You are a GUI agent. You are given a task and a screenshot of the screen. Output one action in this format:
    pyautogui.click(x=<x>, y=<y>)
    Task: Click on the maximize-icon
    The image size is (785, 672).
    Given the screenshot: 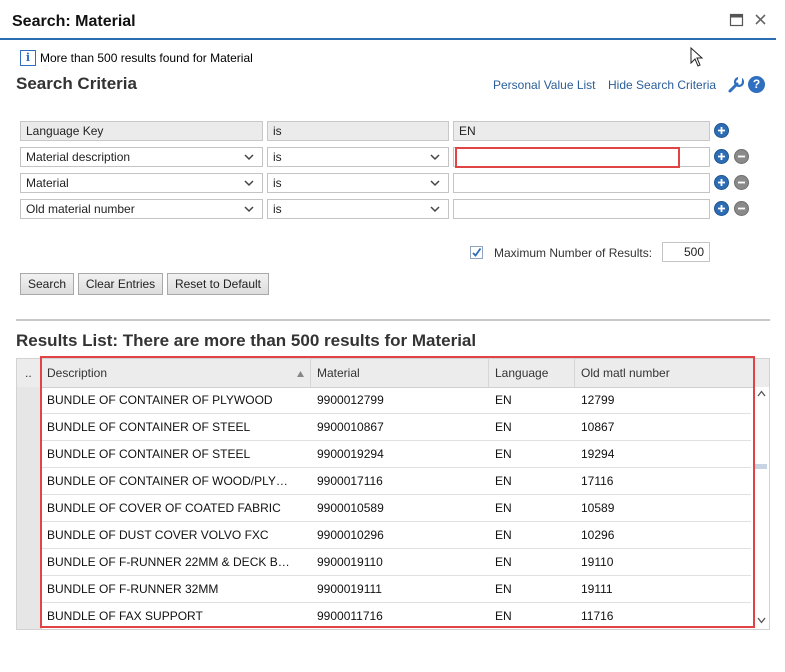 What is the action you would take?
    pyautogui.click(x=737, y=20)
    